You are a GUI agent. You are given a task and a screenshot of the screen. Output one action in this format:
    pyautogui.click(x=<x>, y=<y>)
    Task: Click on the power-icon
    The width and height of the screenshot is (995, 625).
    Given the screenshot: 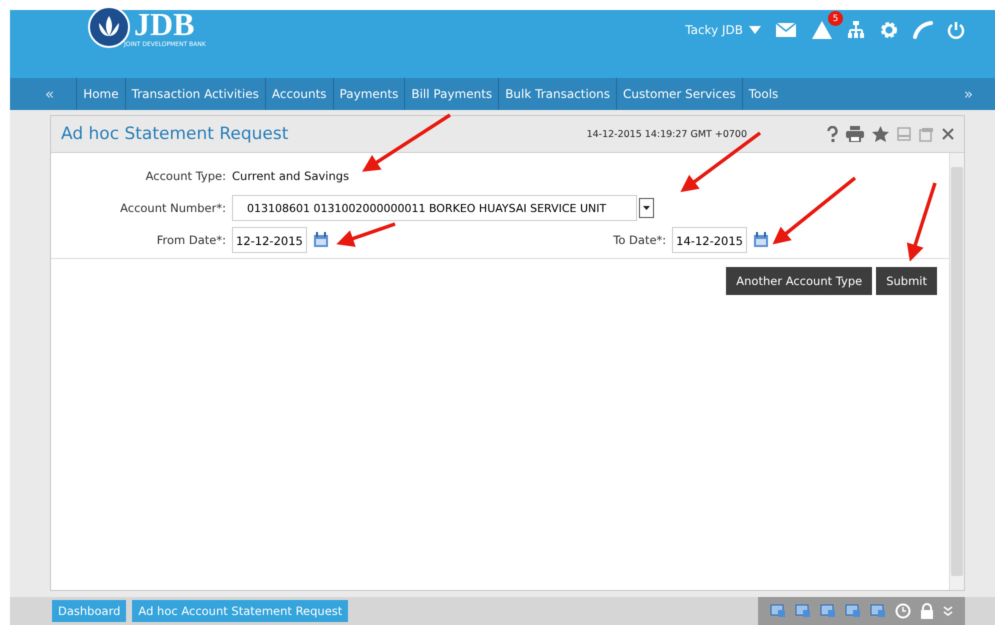 What is the action you would take?
    pyautogui.click(x=956, y=30)
    